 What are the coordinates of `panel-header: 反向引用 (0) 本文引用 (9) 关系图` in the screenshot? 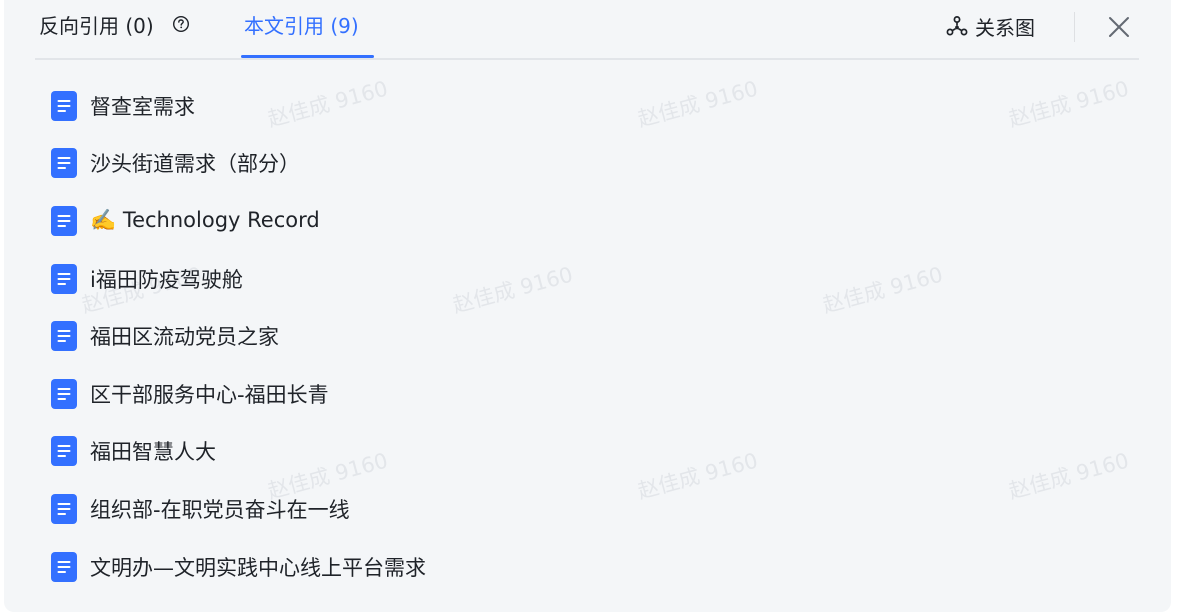 It's located at (587, 30).